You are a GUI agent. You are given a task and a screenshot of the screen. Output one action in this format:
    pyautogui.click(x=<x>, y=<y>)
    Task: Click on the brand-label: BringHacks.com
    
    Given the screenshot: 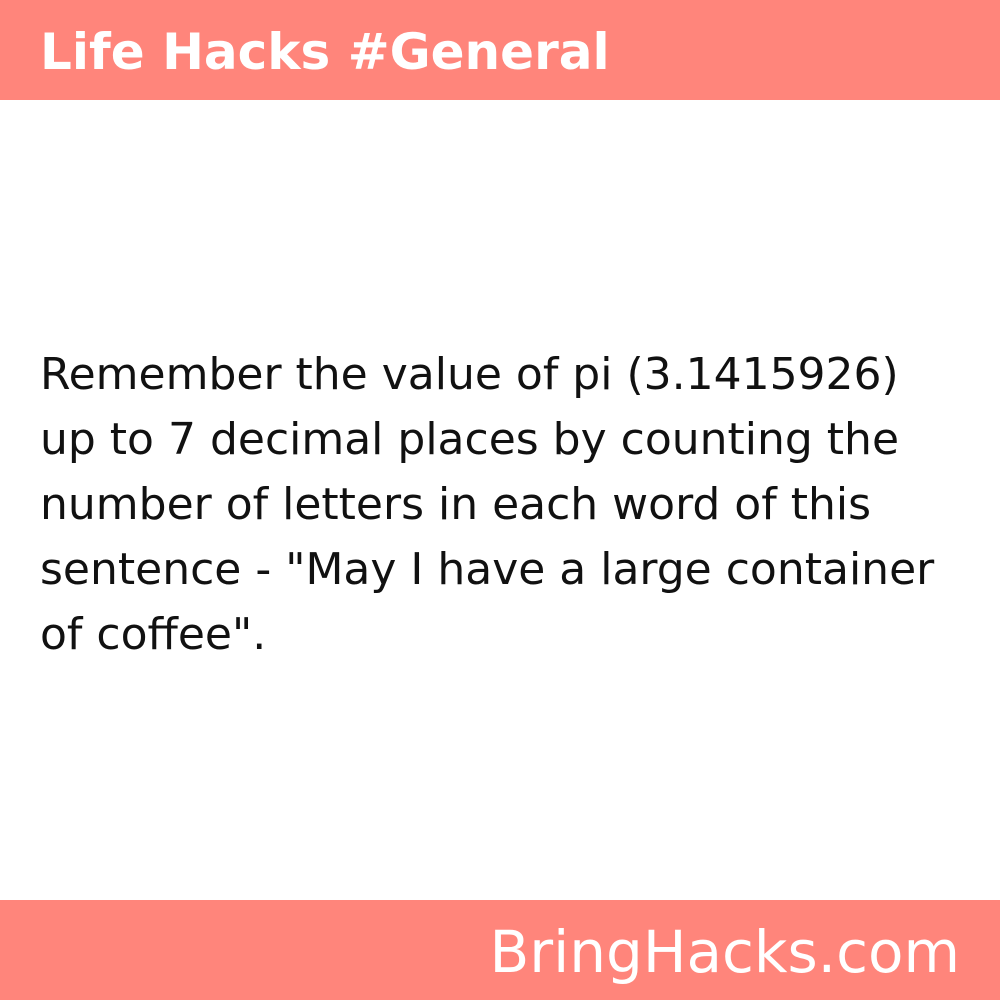 What is the action you would take?
    pyautogui.click(x=725, y=952)
    